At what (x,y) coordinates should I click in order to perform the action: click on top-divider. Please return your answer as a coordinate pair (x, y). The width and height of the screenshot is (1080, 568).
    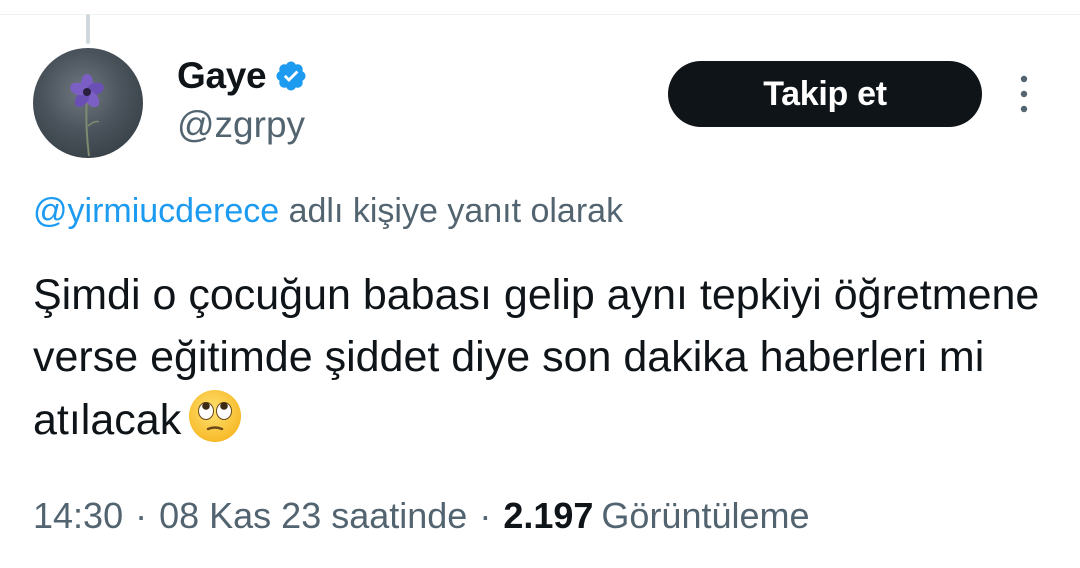
    Looking at the image, I should click on (540, 14).